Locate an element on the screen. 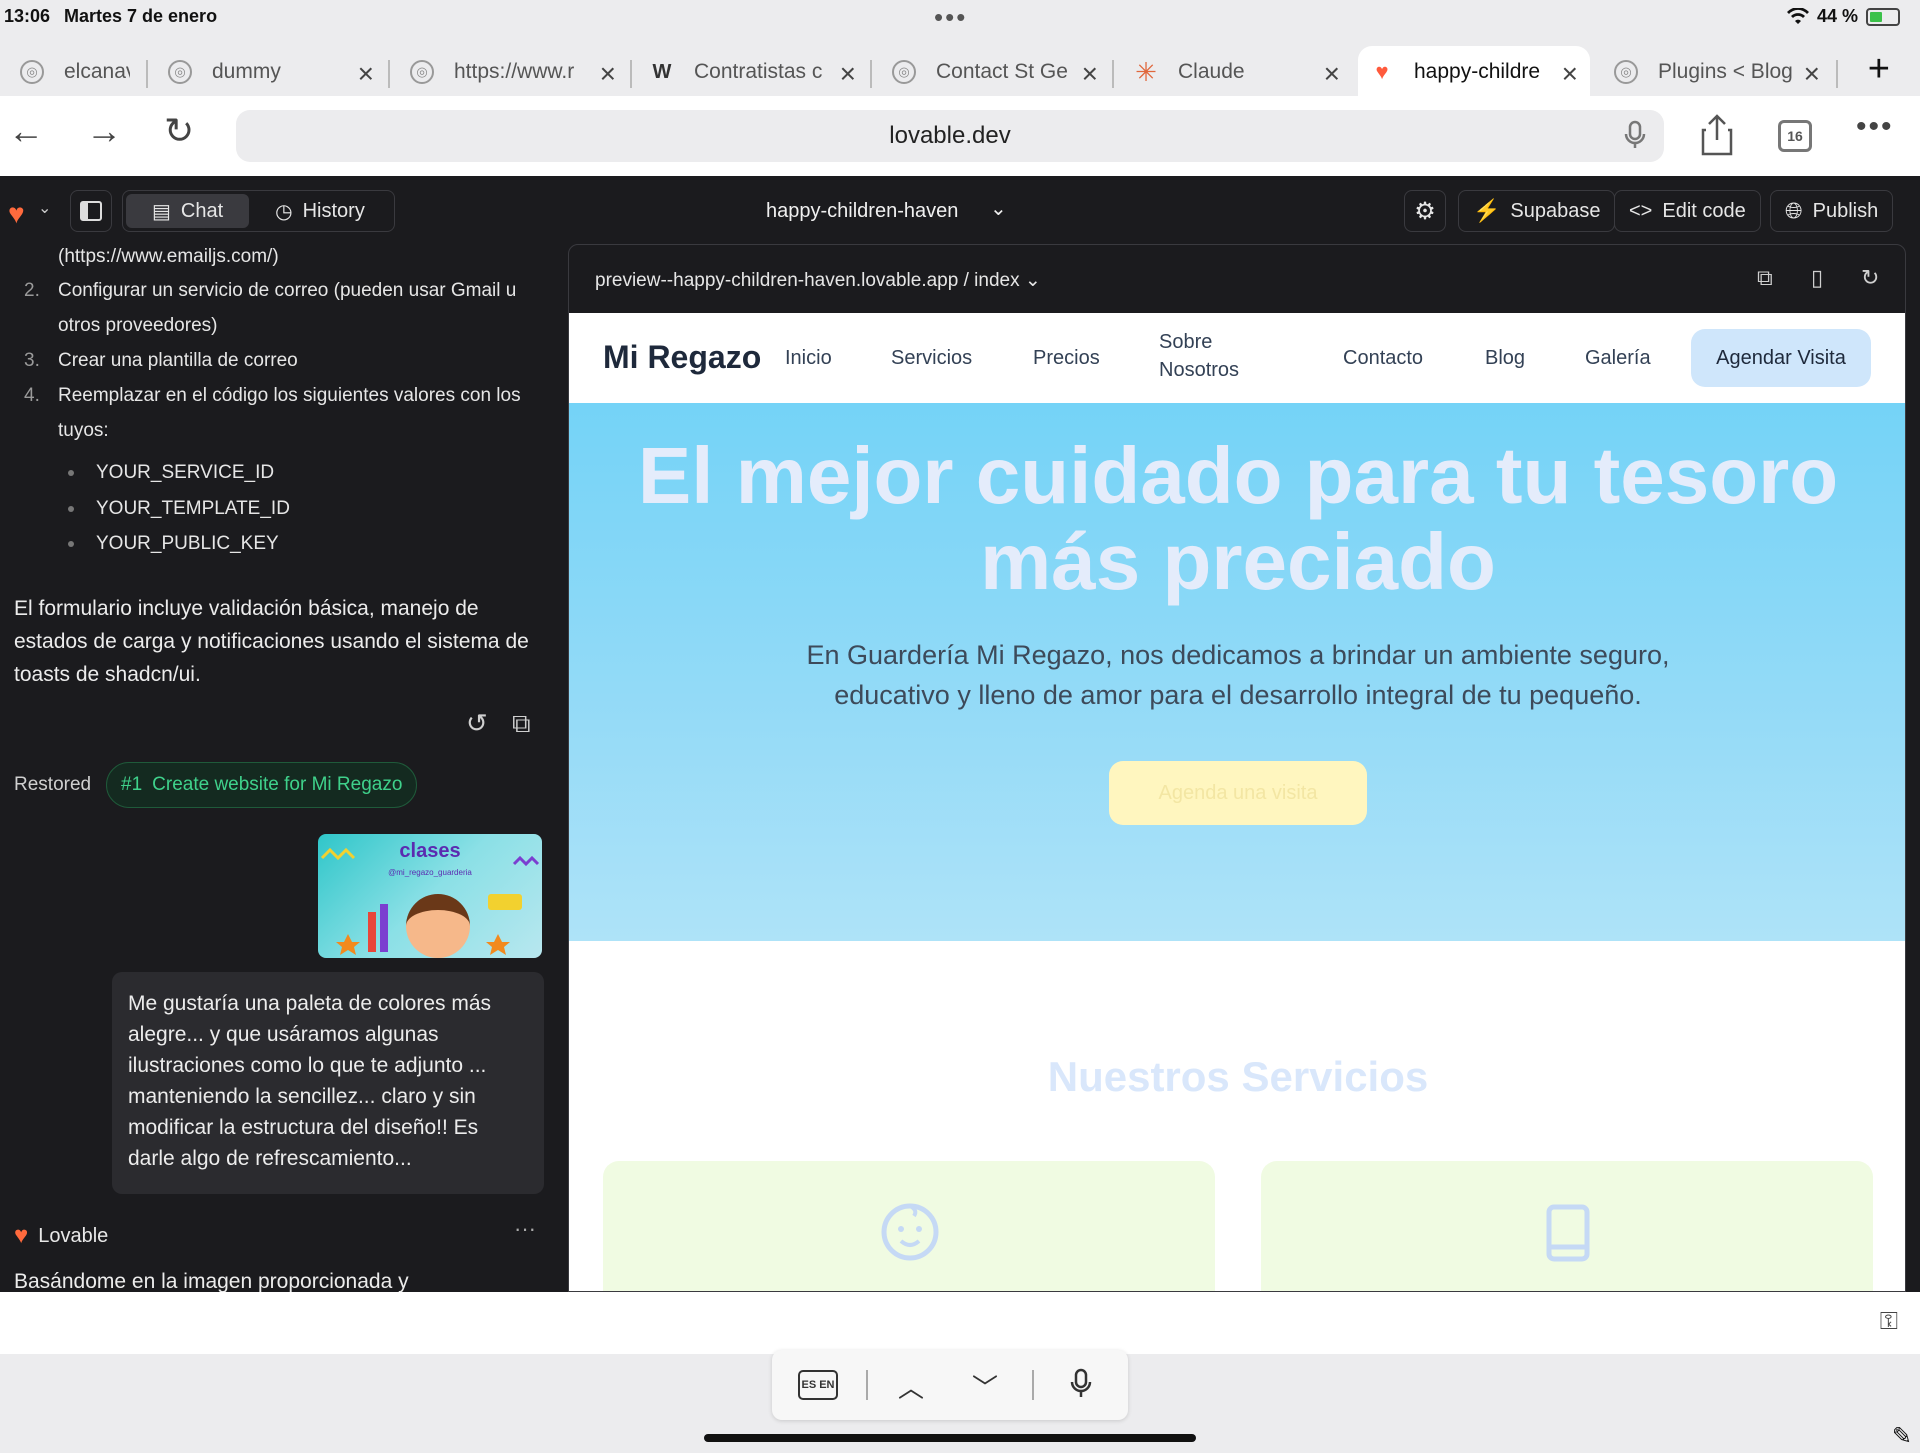 This screenshot has height=1453, width=1920. nav-link-sobre: Sobre is located at coordinates (1185, 342).